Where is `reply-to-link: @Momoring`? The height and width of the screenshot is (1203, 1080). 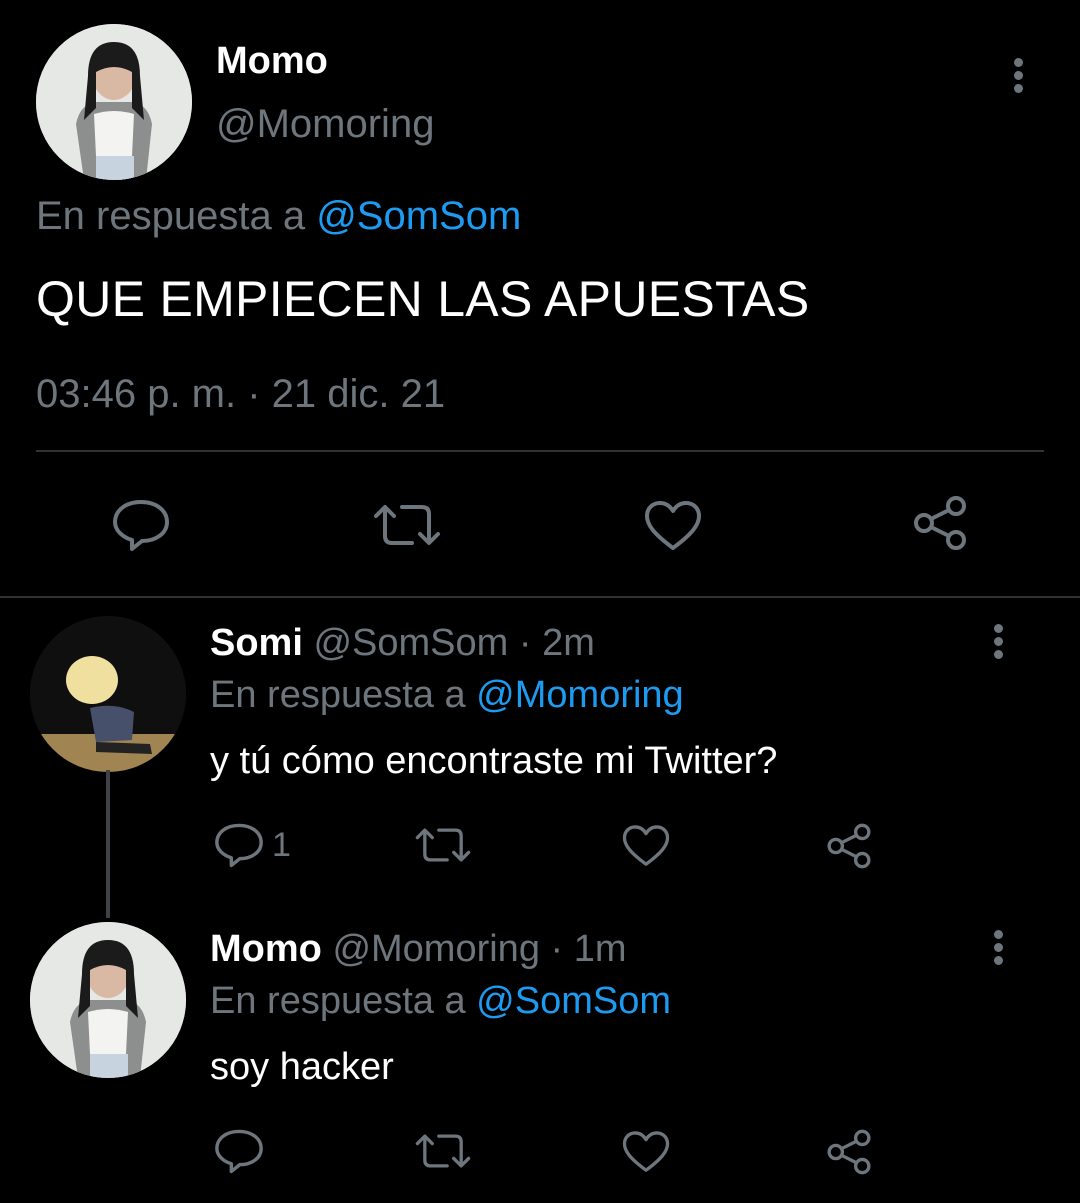
reply-to-link: @Momoring is located at coordinates (580, 695).